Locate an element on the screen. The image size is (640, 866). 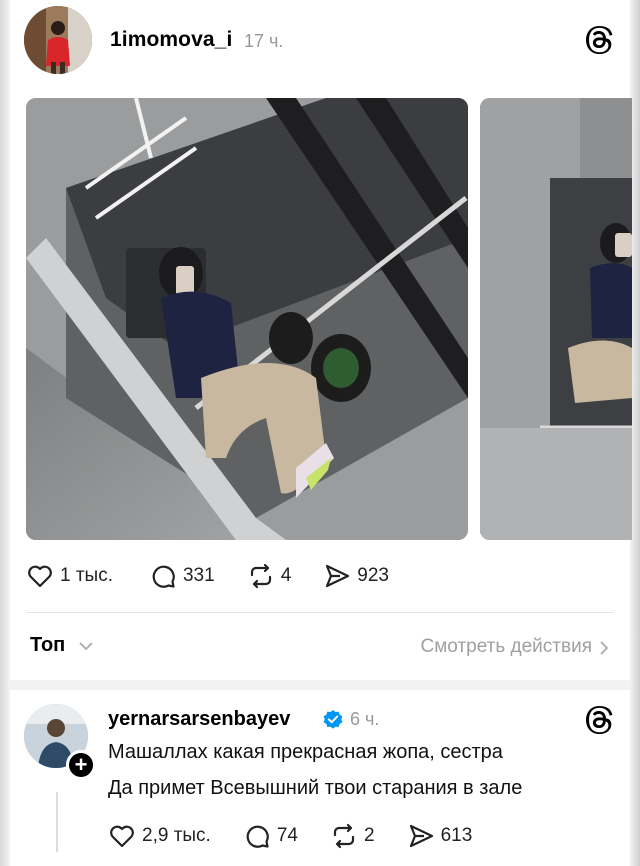
divider is located at coordinates (320, 612).